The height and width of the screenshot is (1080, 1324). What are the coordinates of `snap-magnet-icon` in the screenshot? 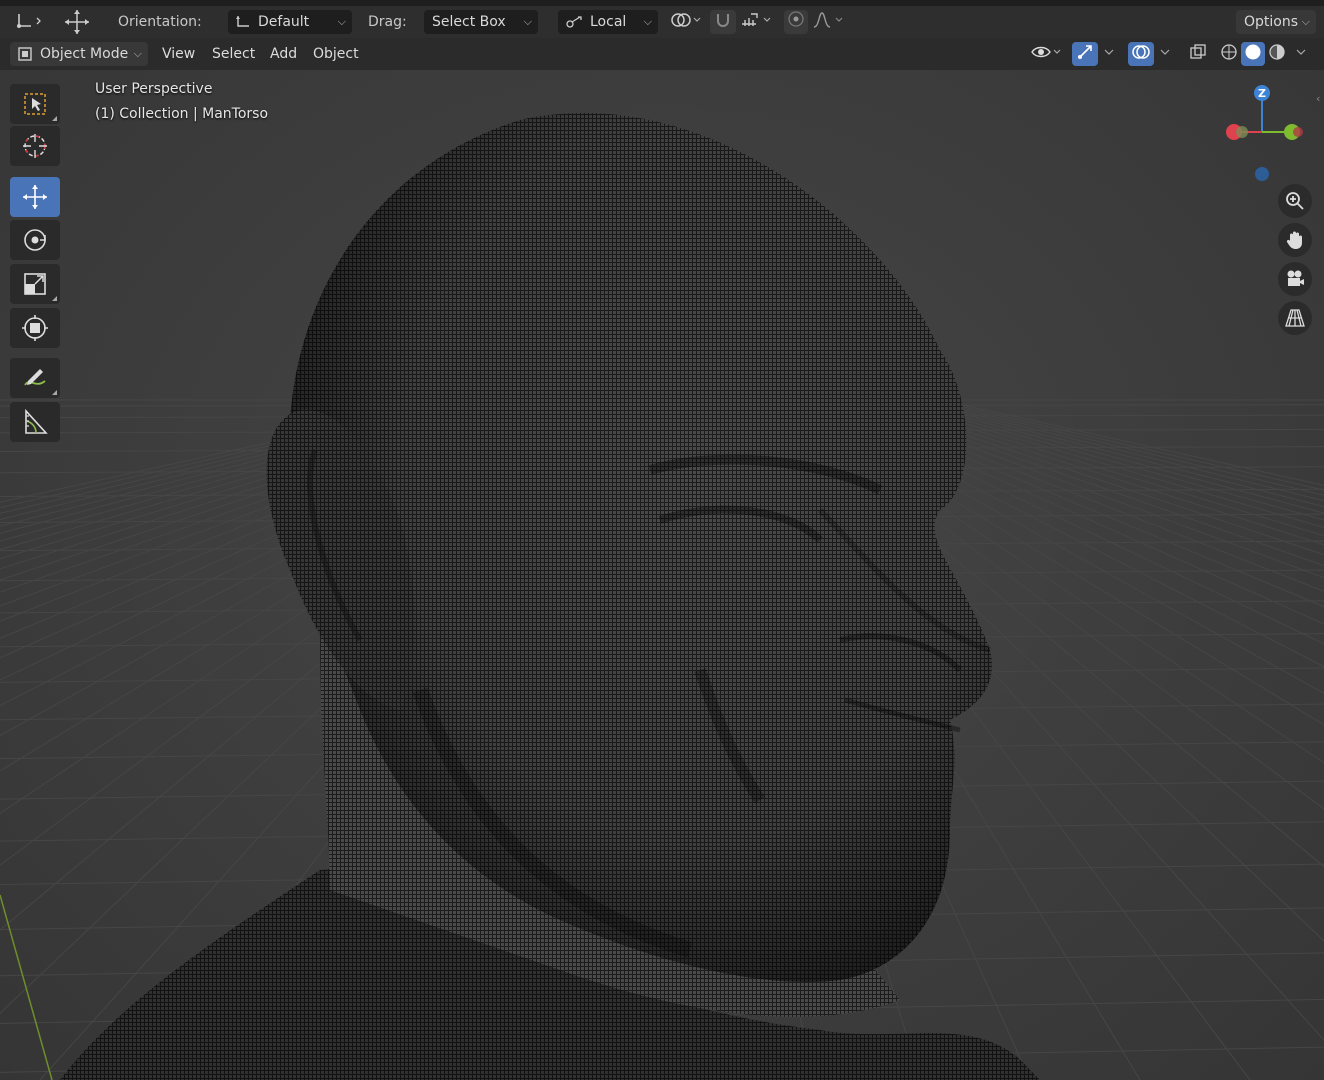 It's located at (723, 22).